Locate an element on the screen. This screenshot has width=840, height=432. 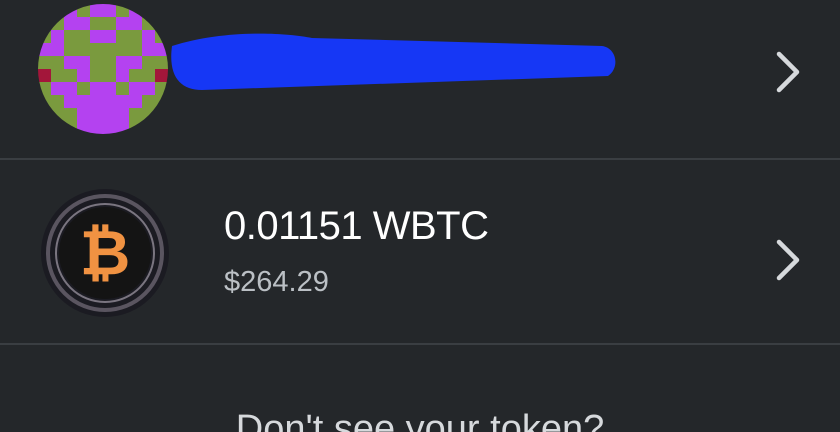
token-fiat-value: $264.29 is located at coordinates (276, 282).